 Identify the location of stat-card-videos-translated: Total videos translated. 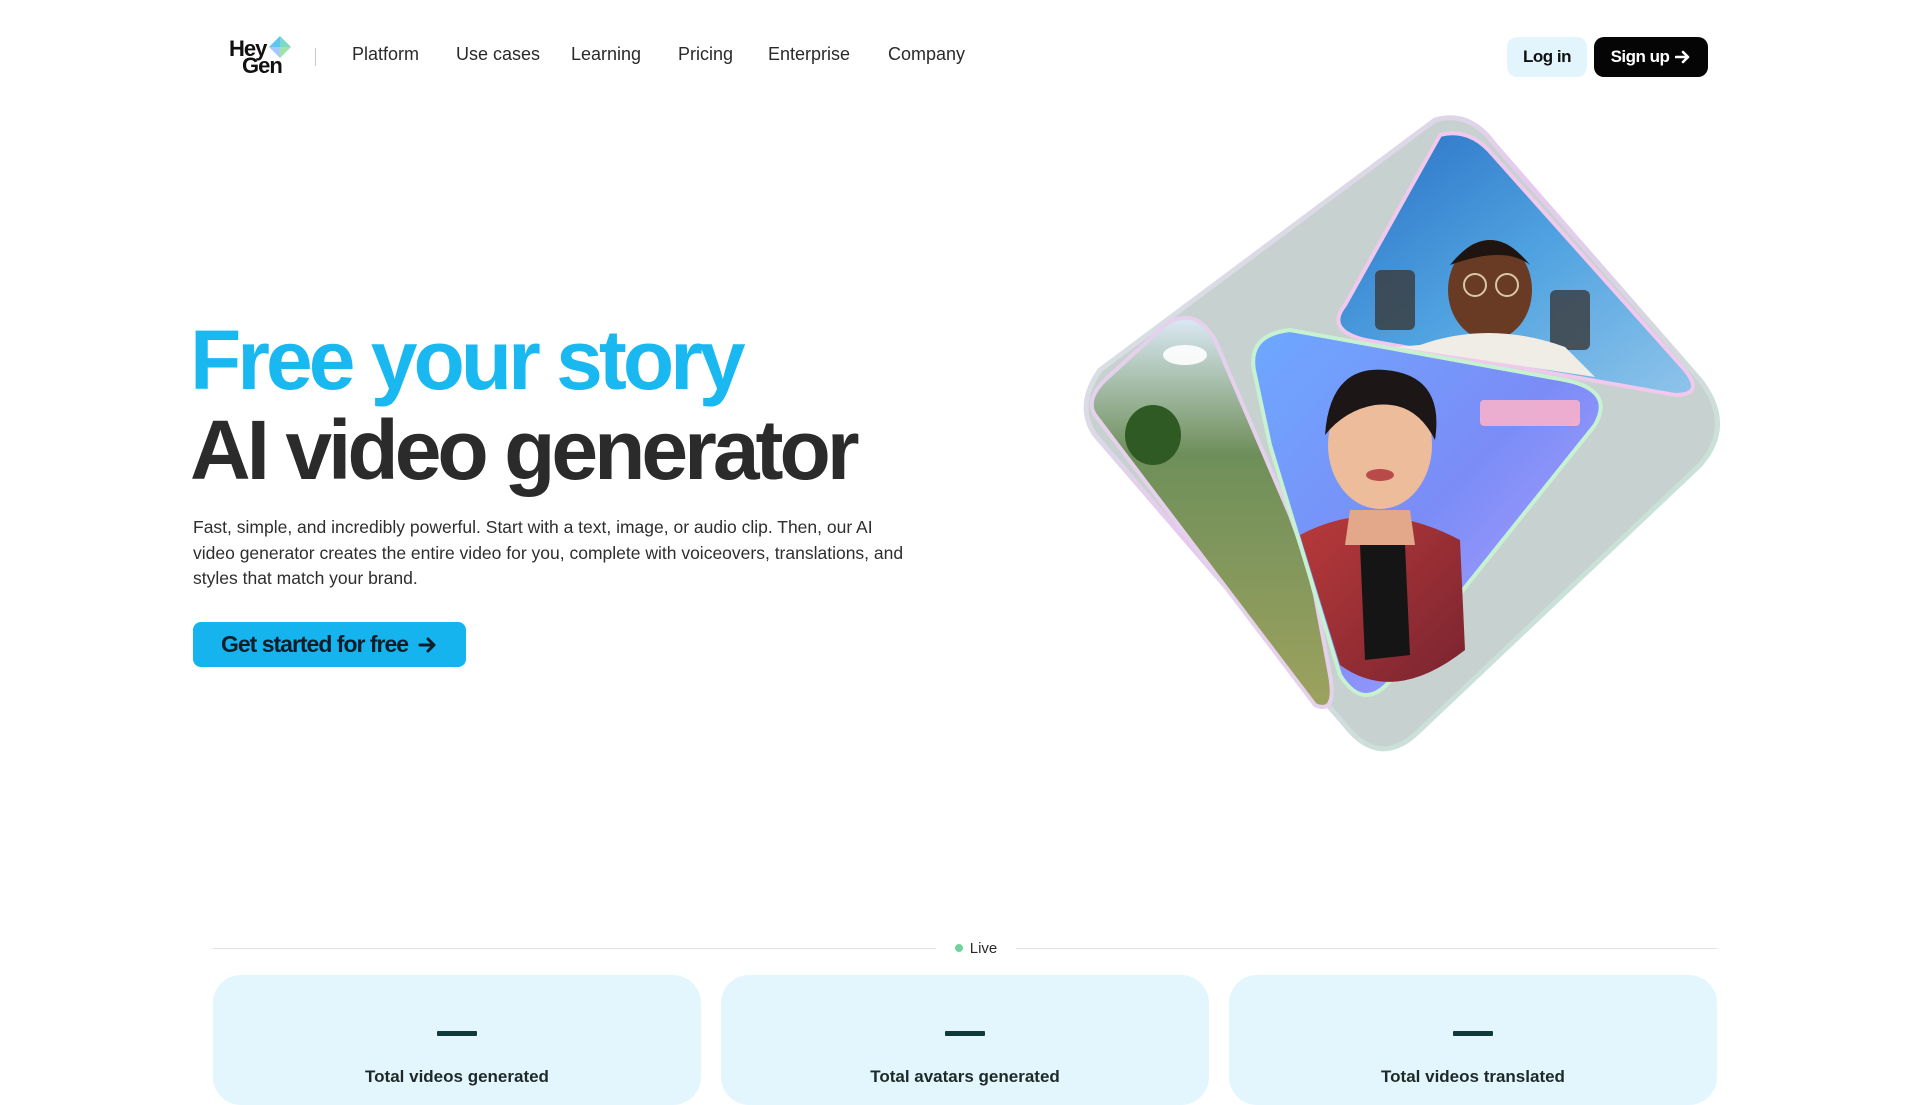
(1473, 1040).